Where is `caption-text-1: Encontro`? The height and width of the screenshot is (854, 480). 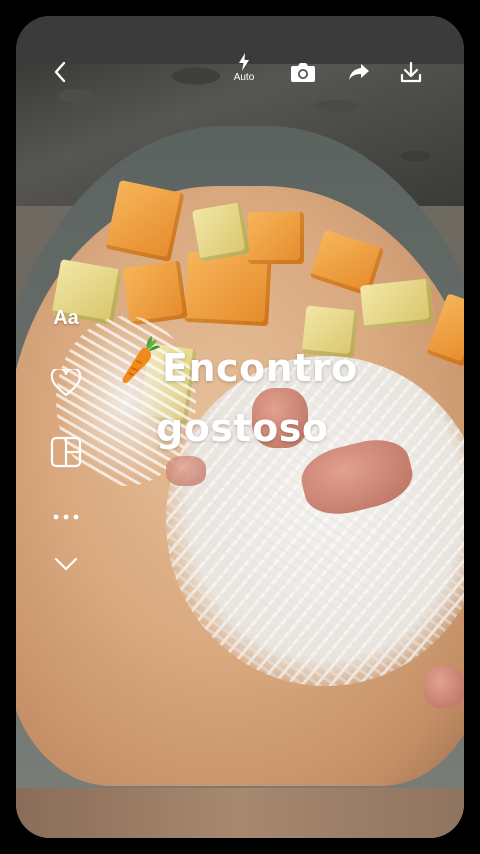 caption-text-1: Encontro is located at coordinates (260, 368).